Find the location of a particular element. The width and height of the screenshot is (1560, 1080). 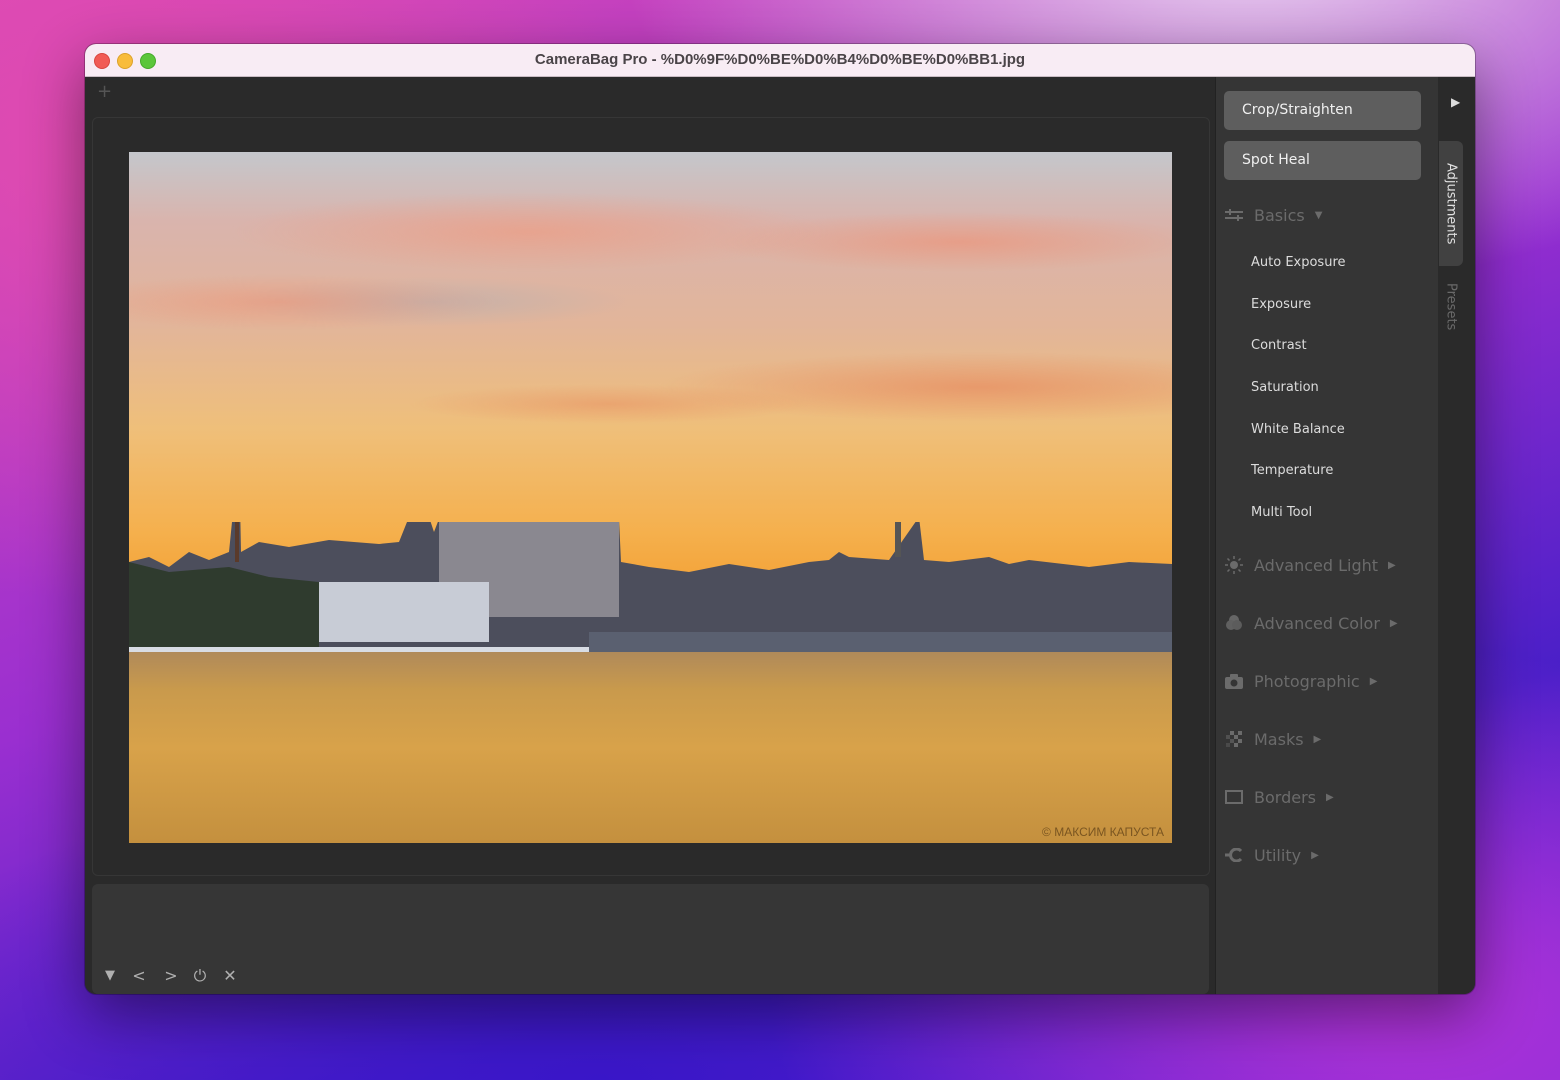

section-utility: Utility ▶ is located at coordinates (1271, 855).